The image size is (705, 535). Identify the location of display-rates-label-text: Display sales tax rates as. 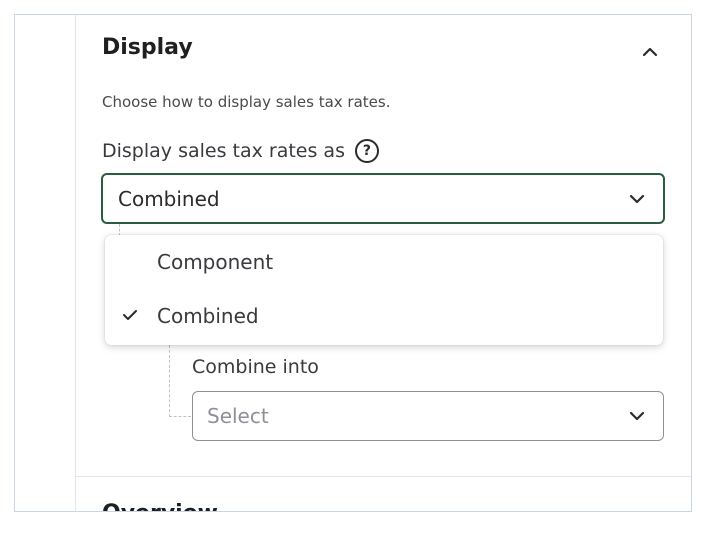
(223, 151).